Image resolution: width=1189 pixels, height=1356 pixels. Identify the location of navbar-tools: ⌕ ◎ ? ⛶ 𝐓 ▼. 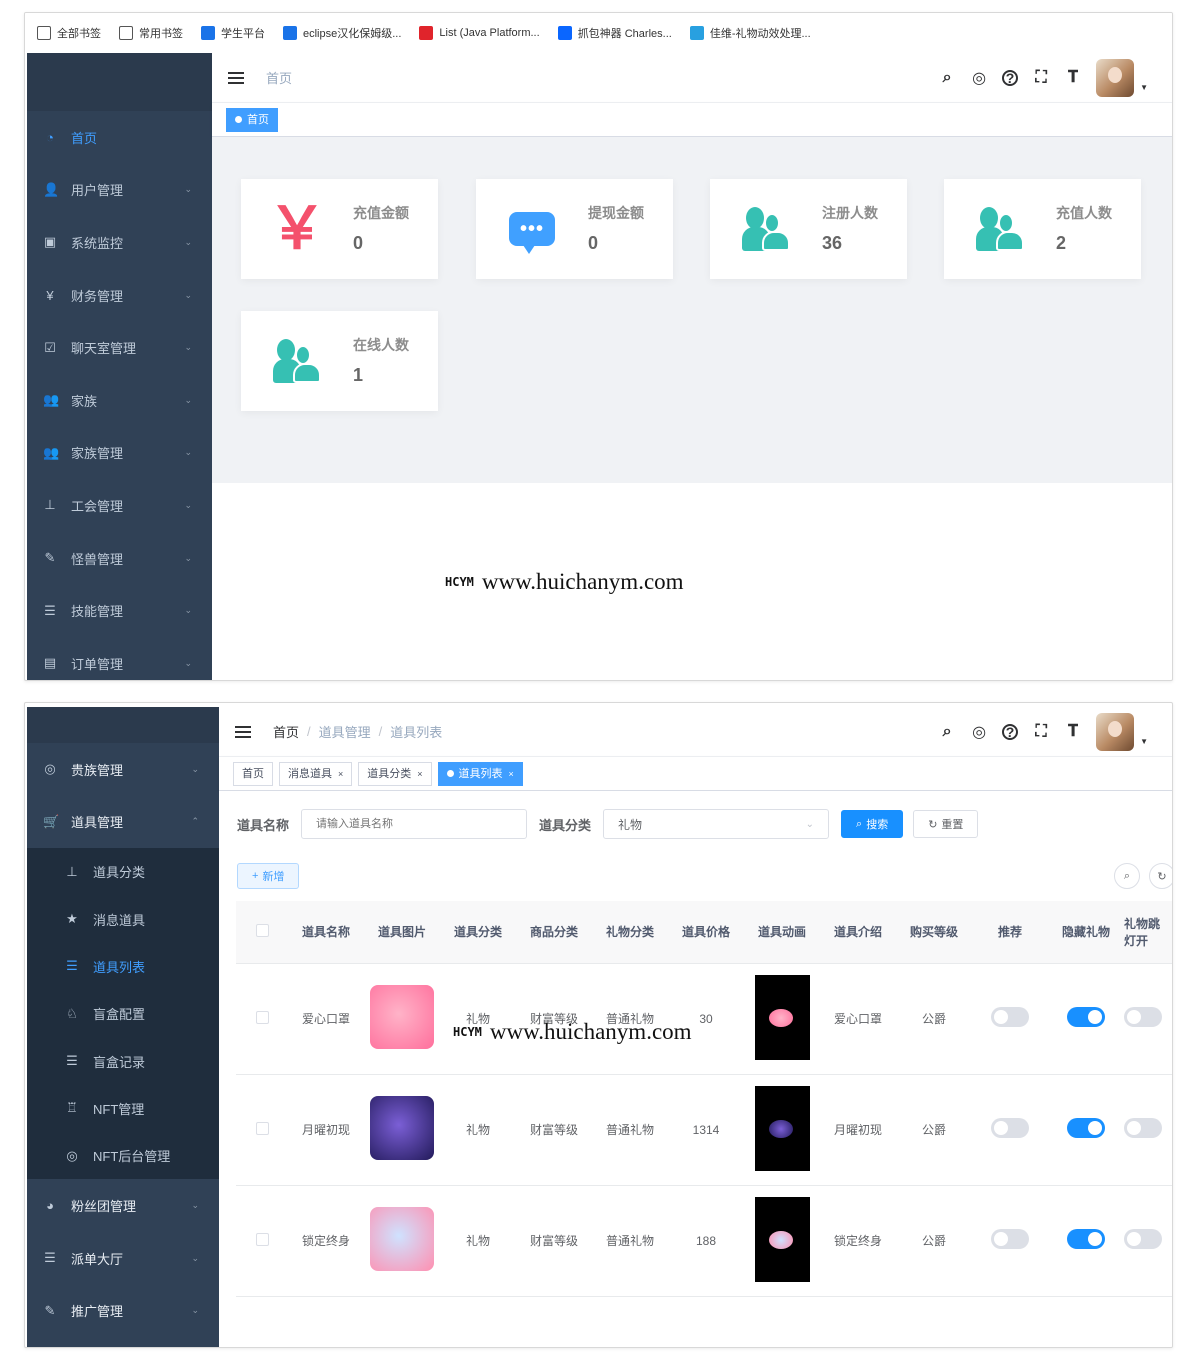
(1036, 732).